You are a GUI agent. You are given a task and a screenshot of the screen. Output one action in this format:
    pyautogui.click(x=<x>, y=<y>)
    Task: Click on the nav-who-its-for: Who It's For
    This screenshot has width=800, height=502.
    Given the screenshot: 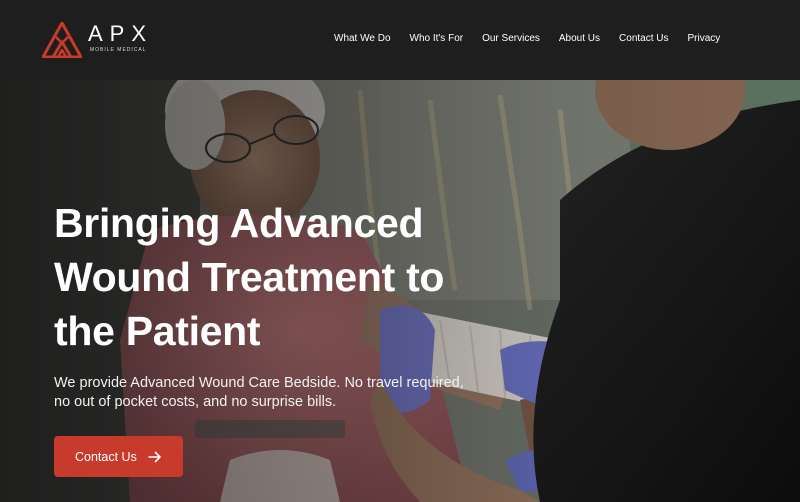 What is the action you would take?
    pyautogui.click(x=437, y=39)
    